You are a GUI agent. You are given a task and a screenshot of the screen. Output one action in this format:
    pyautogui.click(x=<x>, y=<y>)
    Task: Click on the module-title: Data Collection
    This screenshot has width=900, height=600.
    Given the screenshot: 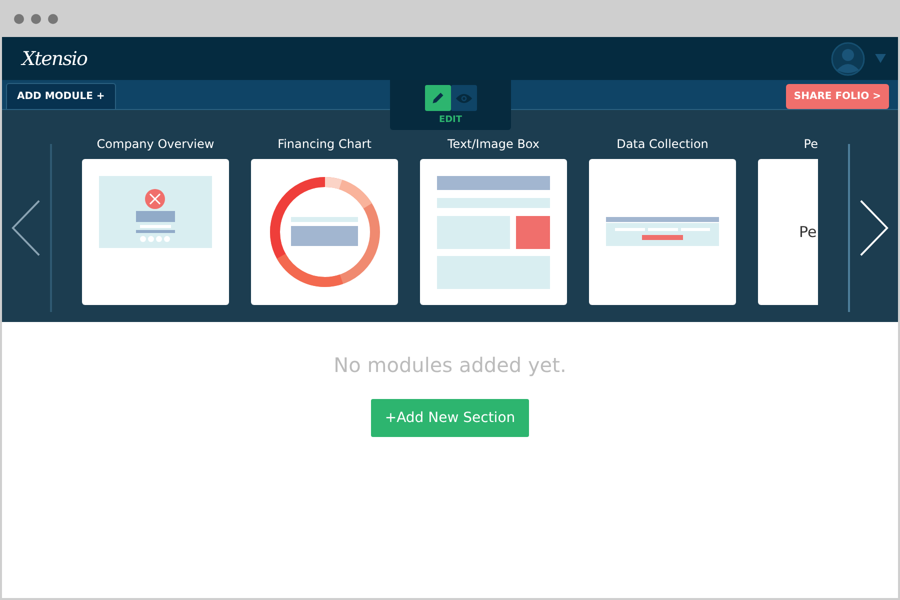 What is the action you would take?
    pyautogui.click(x=662, y=145)
    